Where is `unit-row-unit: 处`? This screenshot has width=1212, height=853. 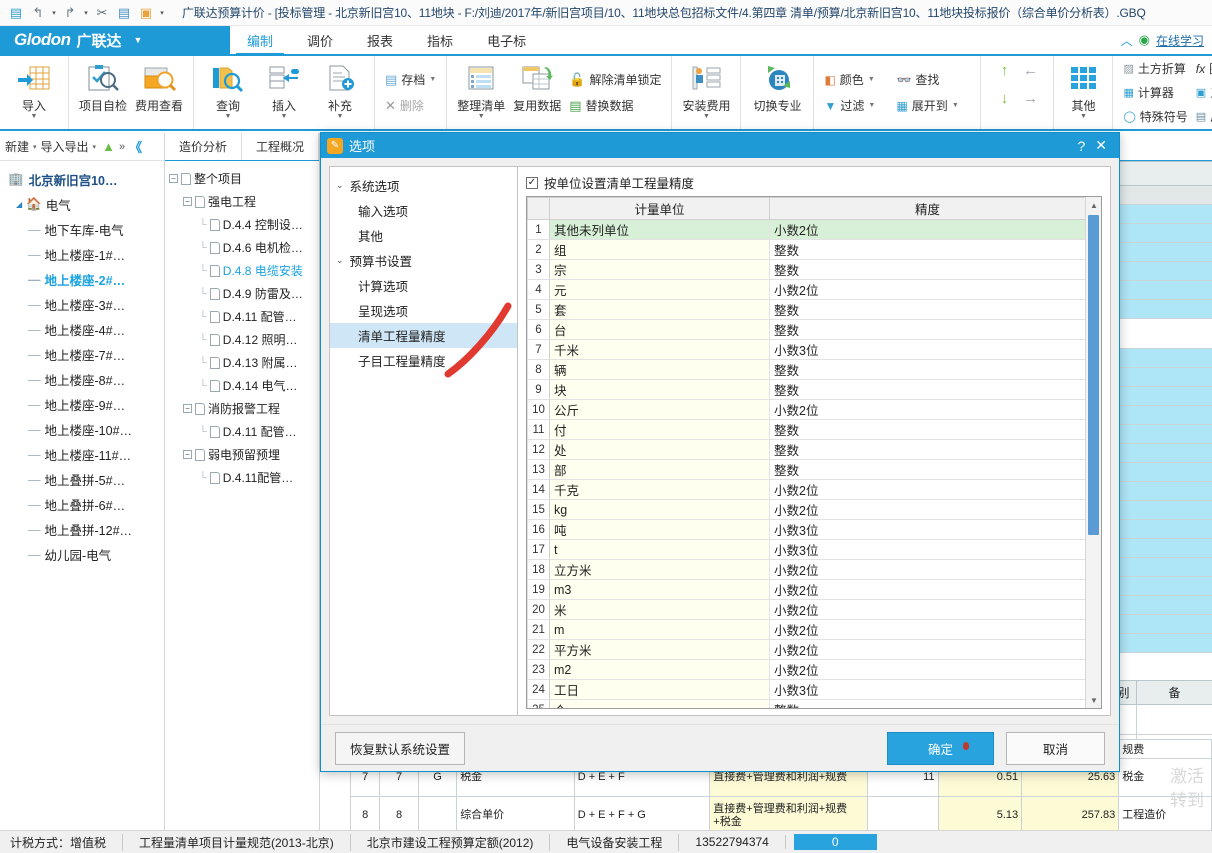 unit-row-unit: 处 is located at coordinates (659, 450).